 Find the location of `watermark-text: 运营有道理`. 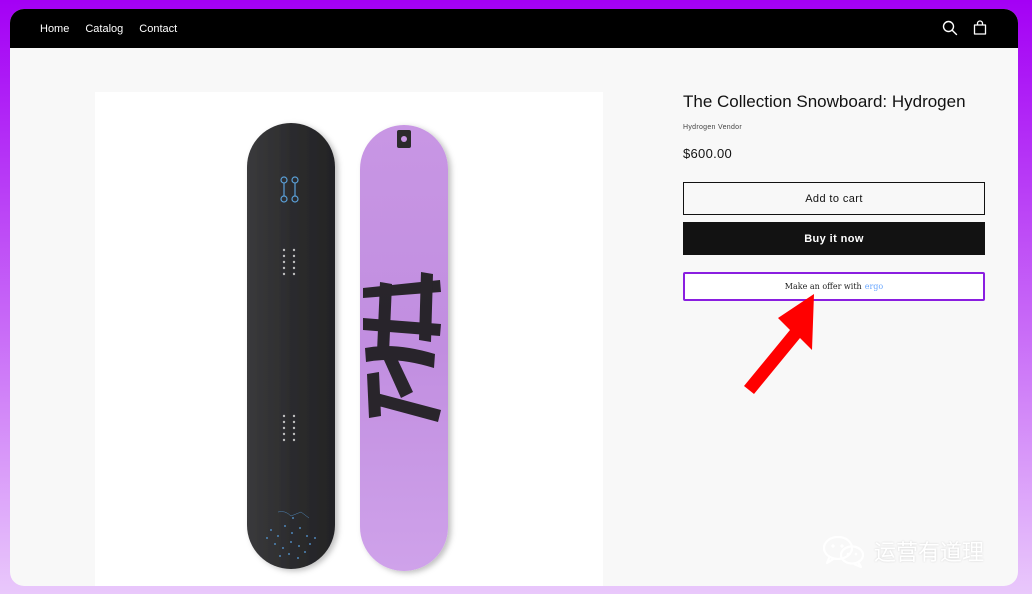

watermark-text: 运营有道理 is located at coordinates (929, 553).